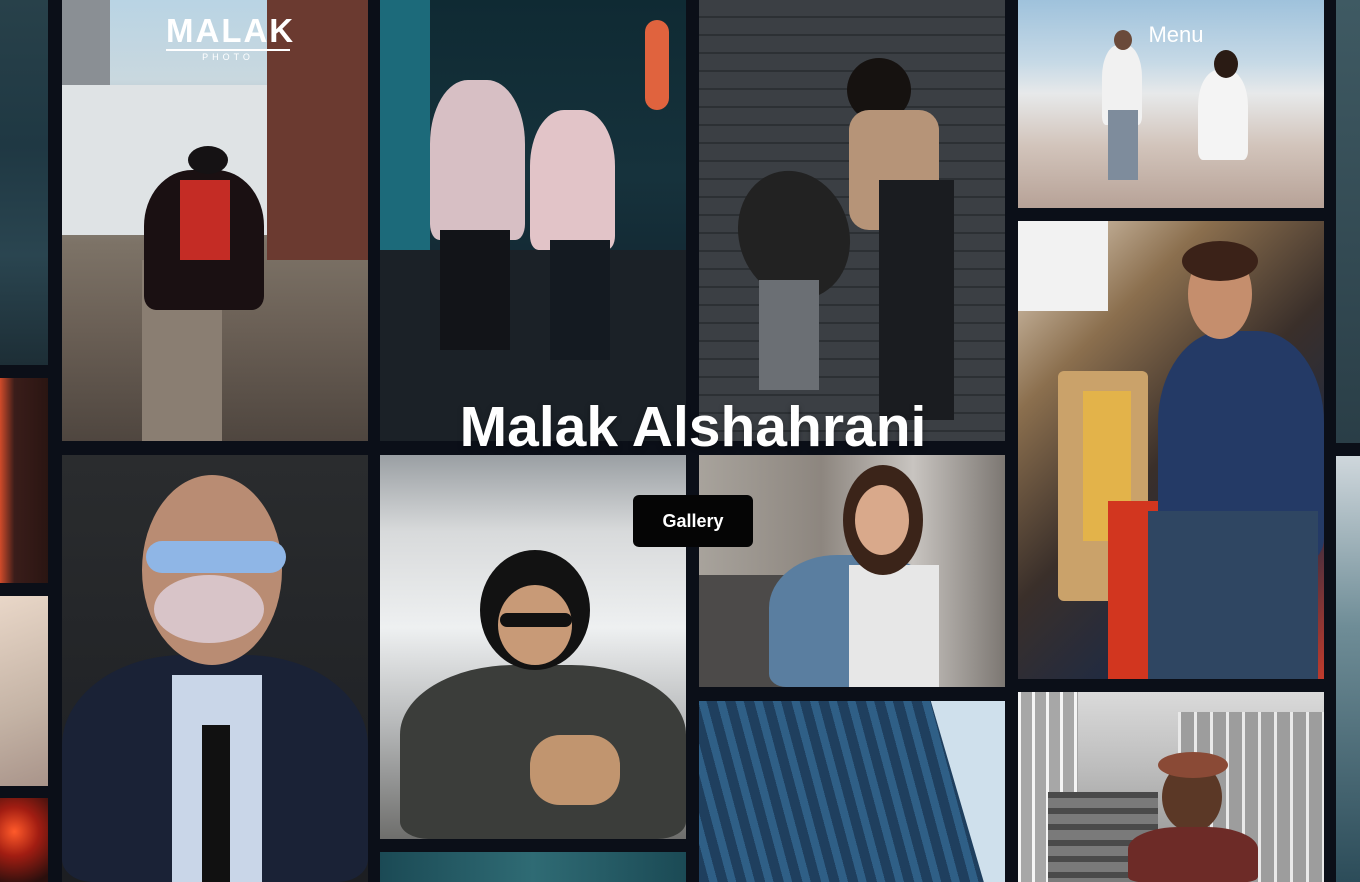 This screenshot has width=1360, height=882. What do you see at coordinates (1348, 669) in the screenshot?
I see `gallery-photo-edge-bottom` at bounding box center [1348, 669].